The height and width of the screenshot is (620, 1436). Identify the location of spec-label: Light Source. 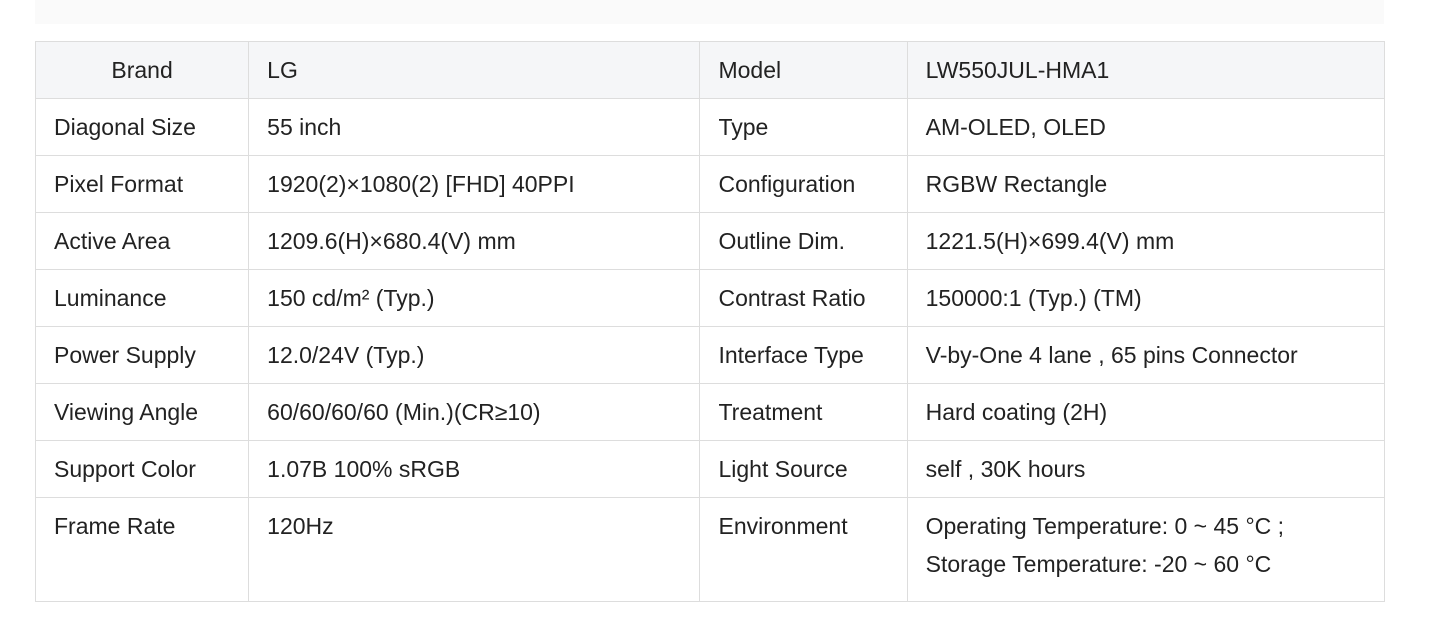
(803, 469).